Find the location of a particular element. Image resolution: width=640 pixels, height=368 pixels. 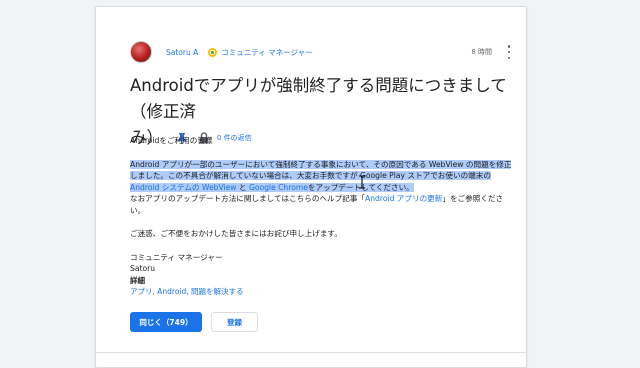

text-cursor-icon is located at coordinates (362, 182).